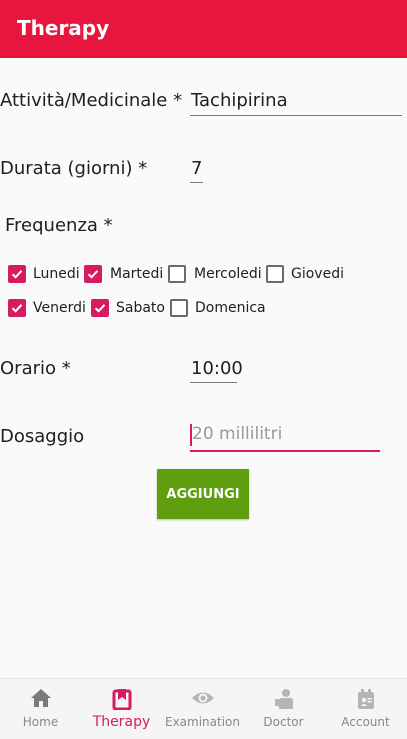 The image size is (407, 739). What do you see at coordinates (196, 182) in the screenshot?
I see `duration-field-underline` at bounding box center [196, 182].